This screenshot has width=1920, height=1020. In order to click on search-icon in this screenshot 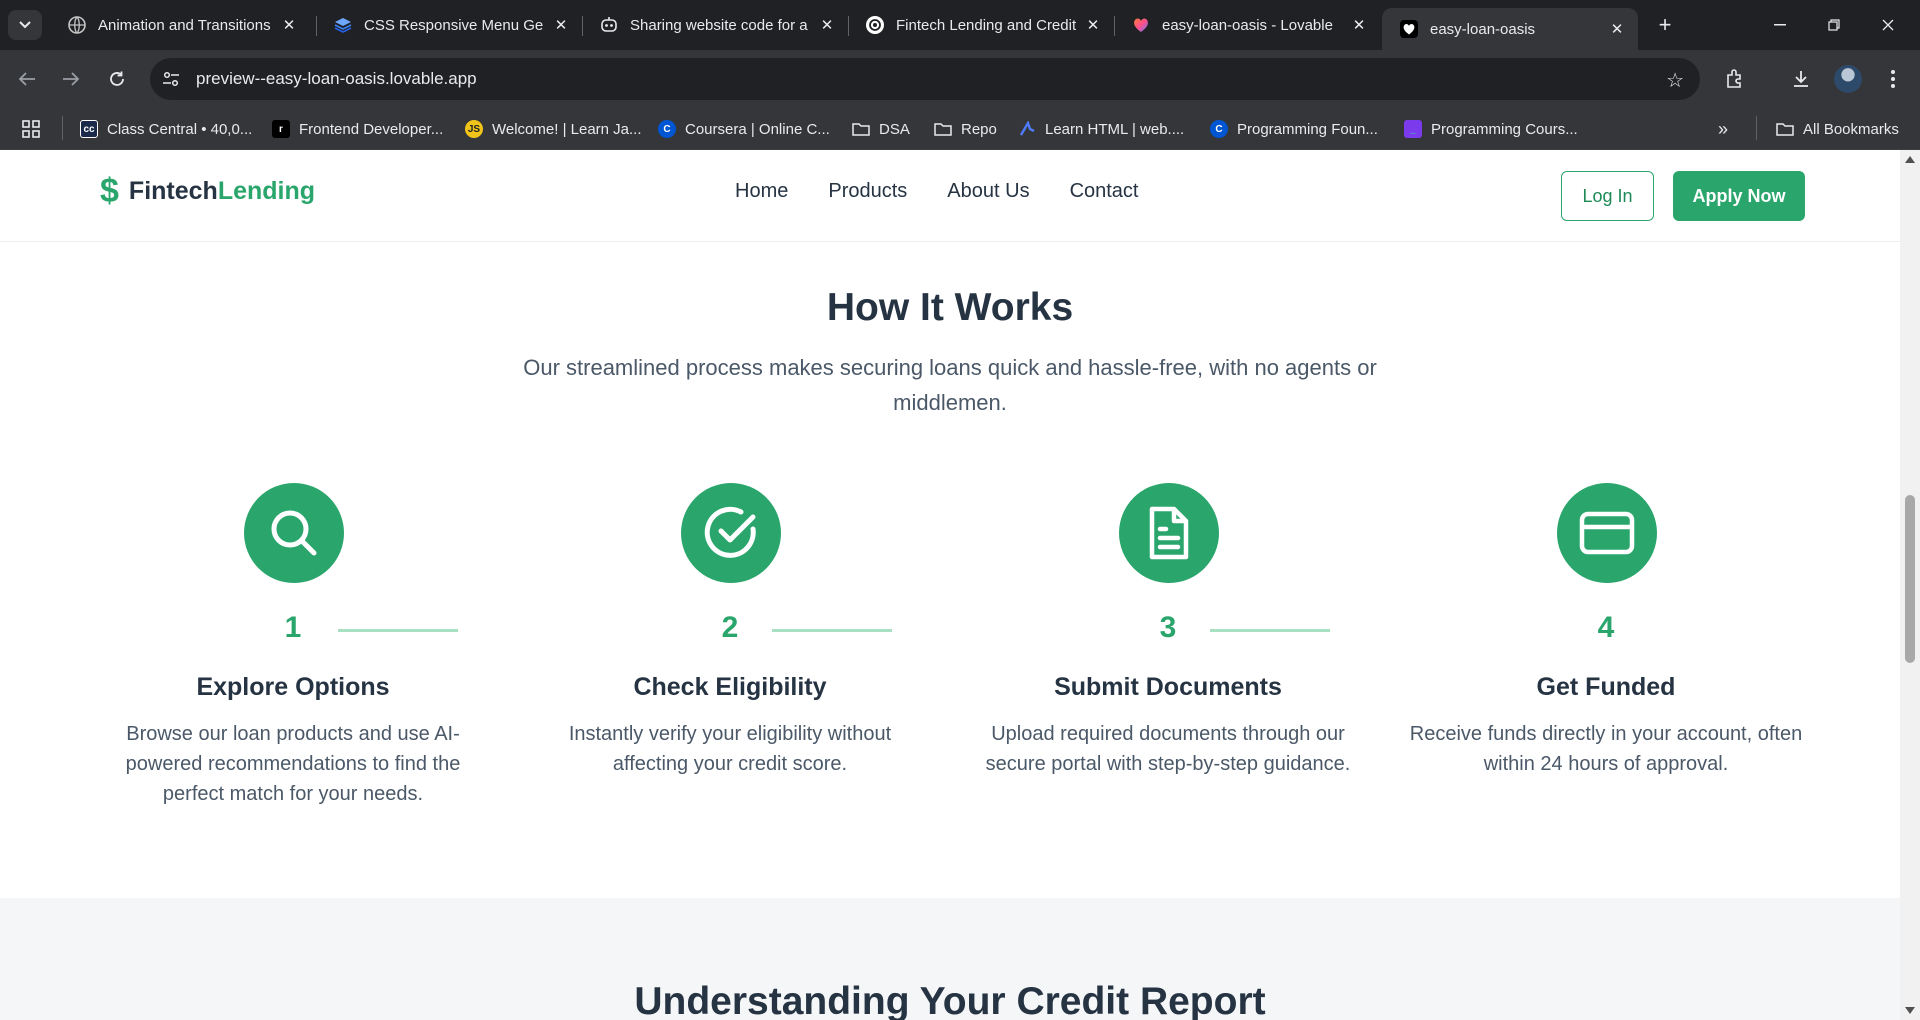, I will do `click(294, 533)`.